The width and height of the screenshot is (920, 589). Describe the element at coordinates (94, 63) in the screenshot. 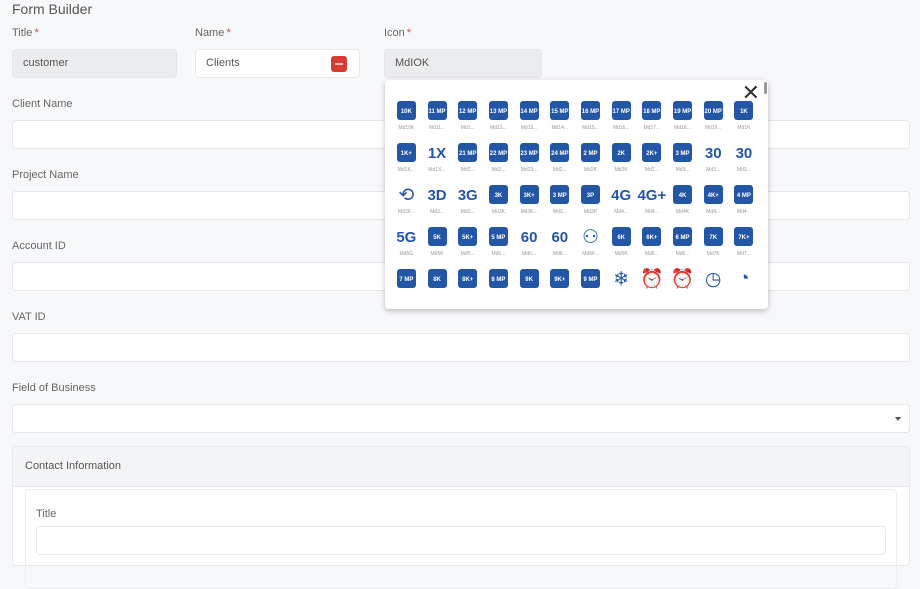

I see `title-input: customer` at that location.